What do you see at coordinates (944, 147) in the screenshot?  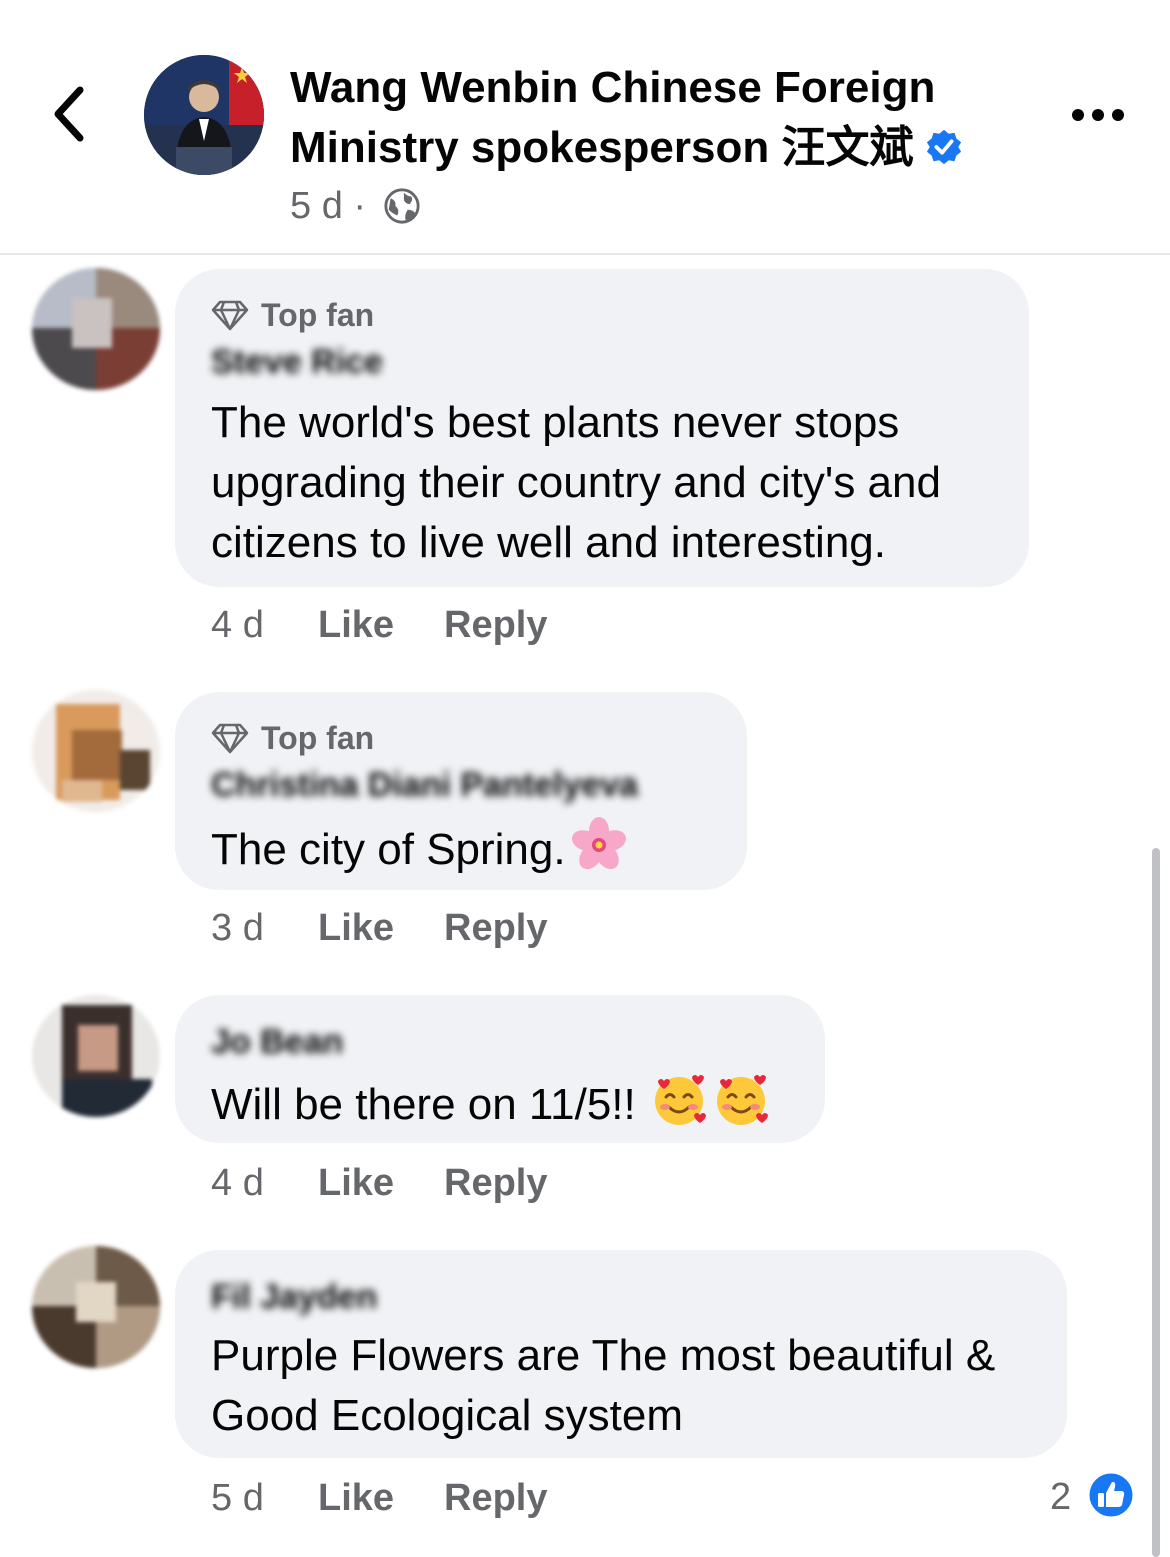 I see `verified-badge-icon` at bounding box center [944, 147].